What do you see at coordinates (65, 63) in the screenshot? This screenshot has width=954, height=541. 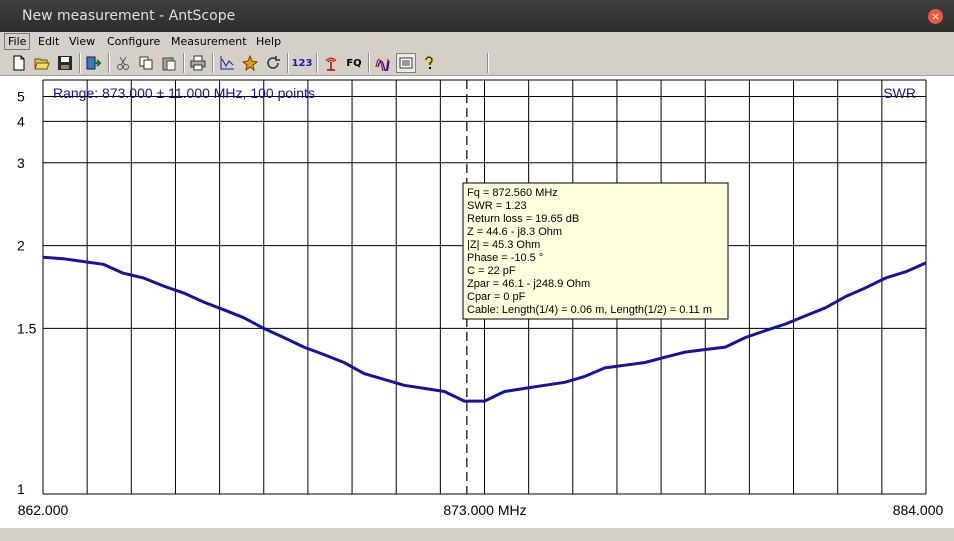 I see `save-icon` at bounding box center [65, 63].